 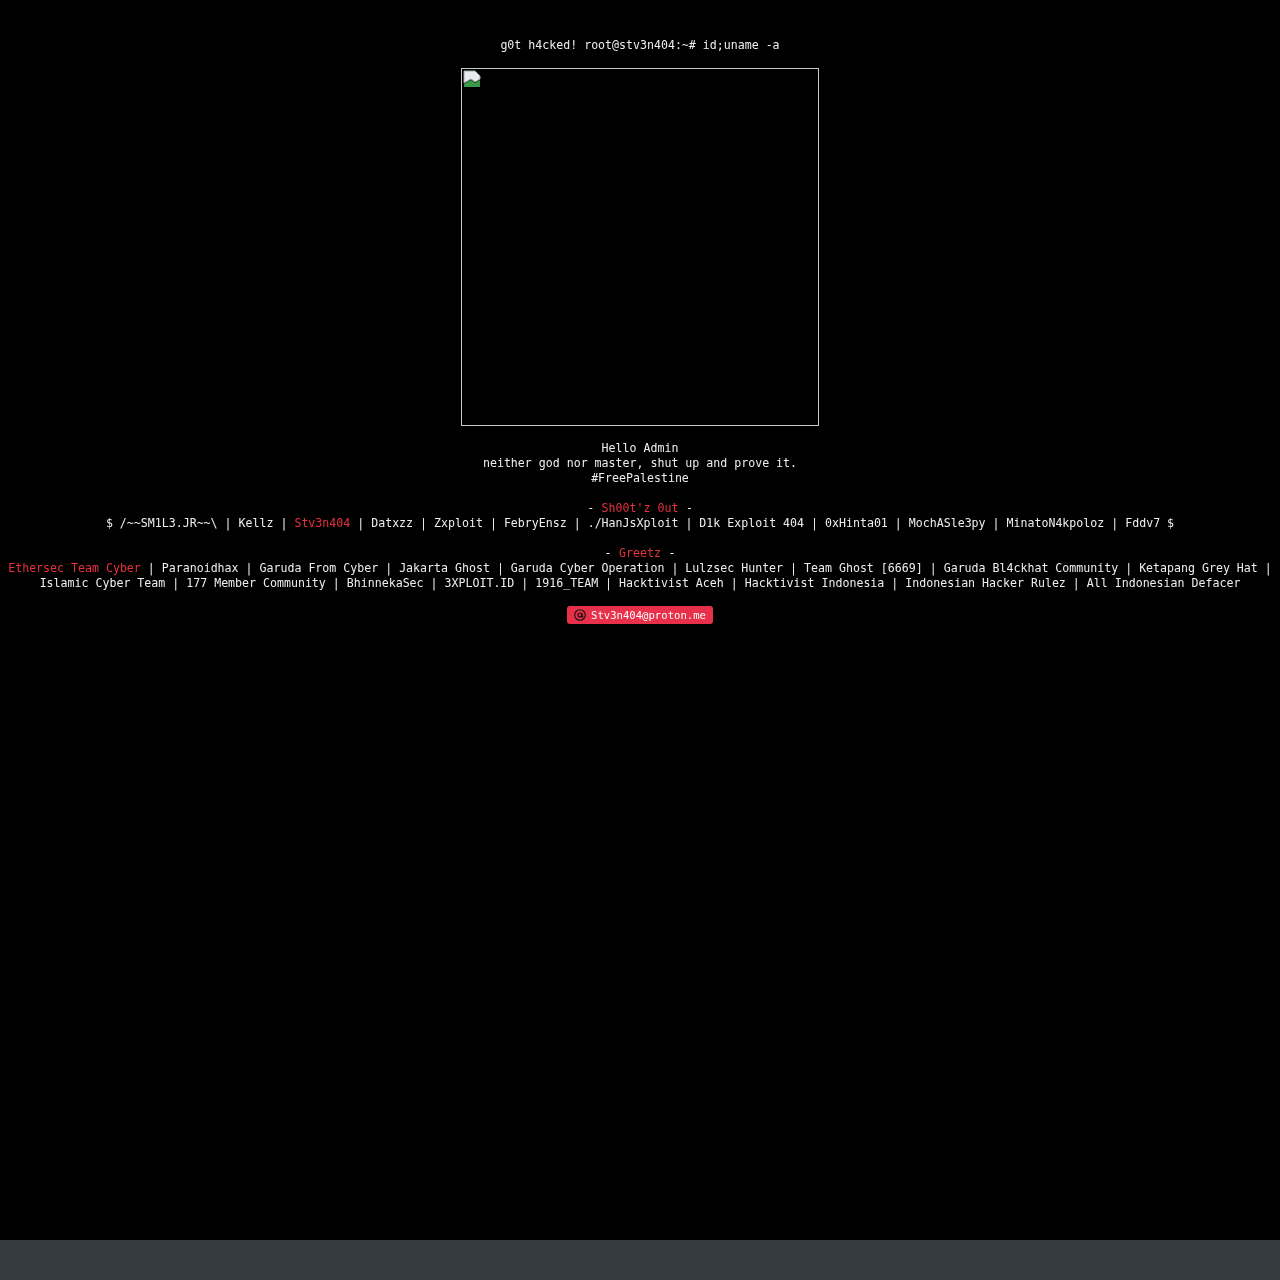 What do you see at coordinates (640, 478) in the screenshot?
I see `message-line: #FreePalestine` at bounding box center [640, 478].